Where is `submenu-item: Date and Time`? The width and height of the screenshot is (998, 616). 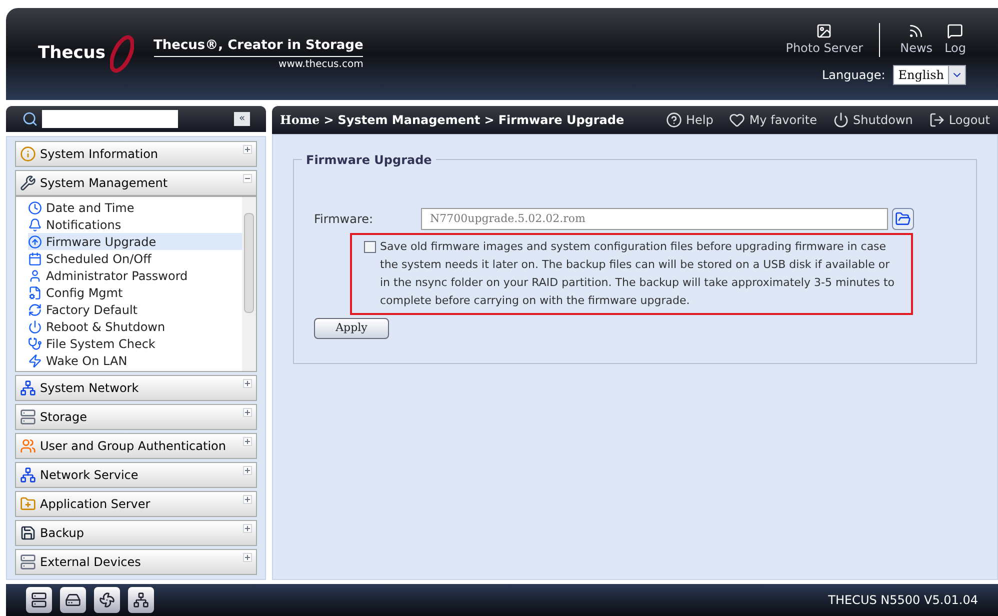
submenu-item: Date and Time is located at coordinates (135, 207).